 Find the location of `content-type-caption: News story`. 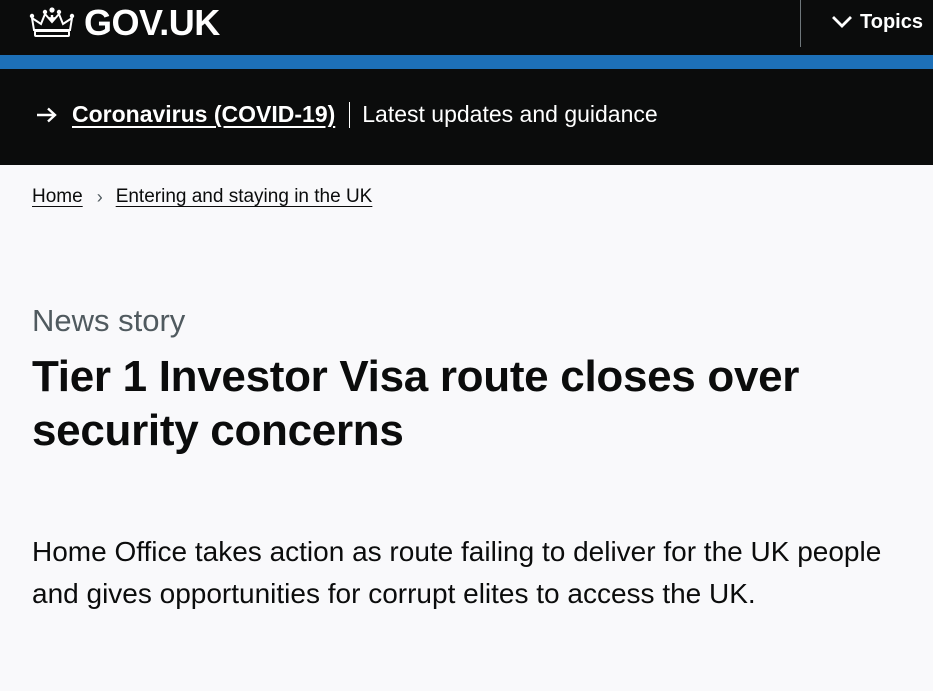

content-type-caption: News story is located at coordinates (109, 320).